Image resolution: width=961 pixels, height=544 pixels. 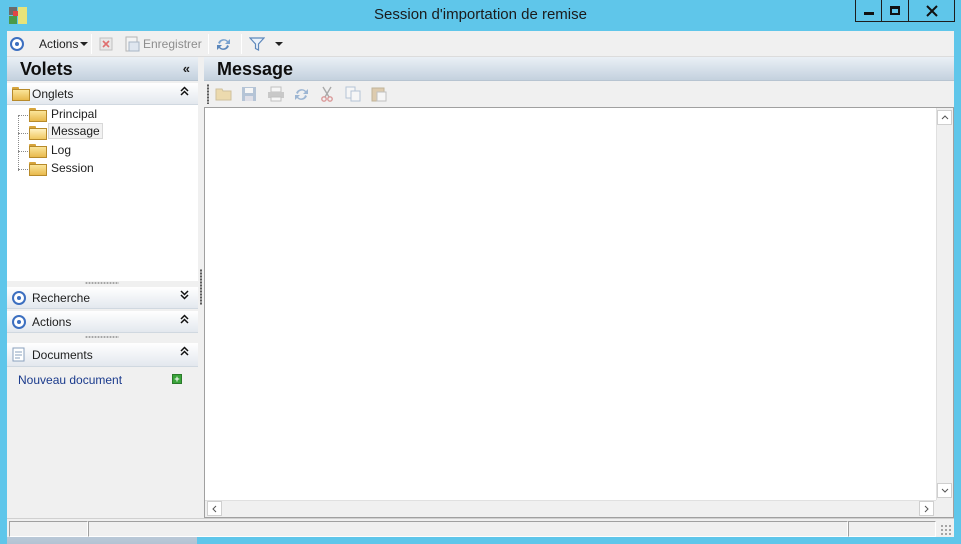 I want to click on section-header-search: Recherche, so click(x=102, y=298).